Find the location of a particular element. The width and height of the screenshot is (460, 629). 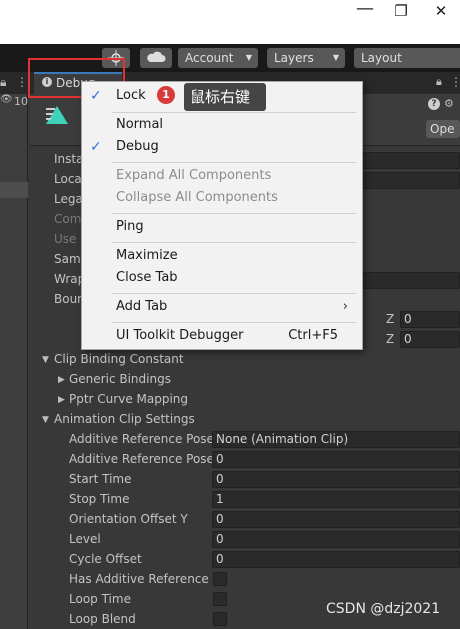

field-label: Use I is located at coordinates (69, 239).